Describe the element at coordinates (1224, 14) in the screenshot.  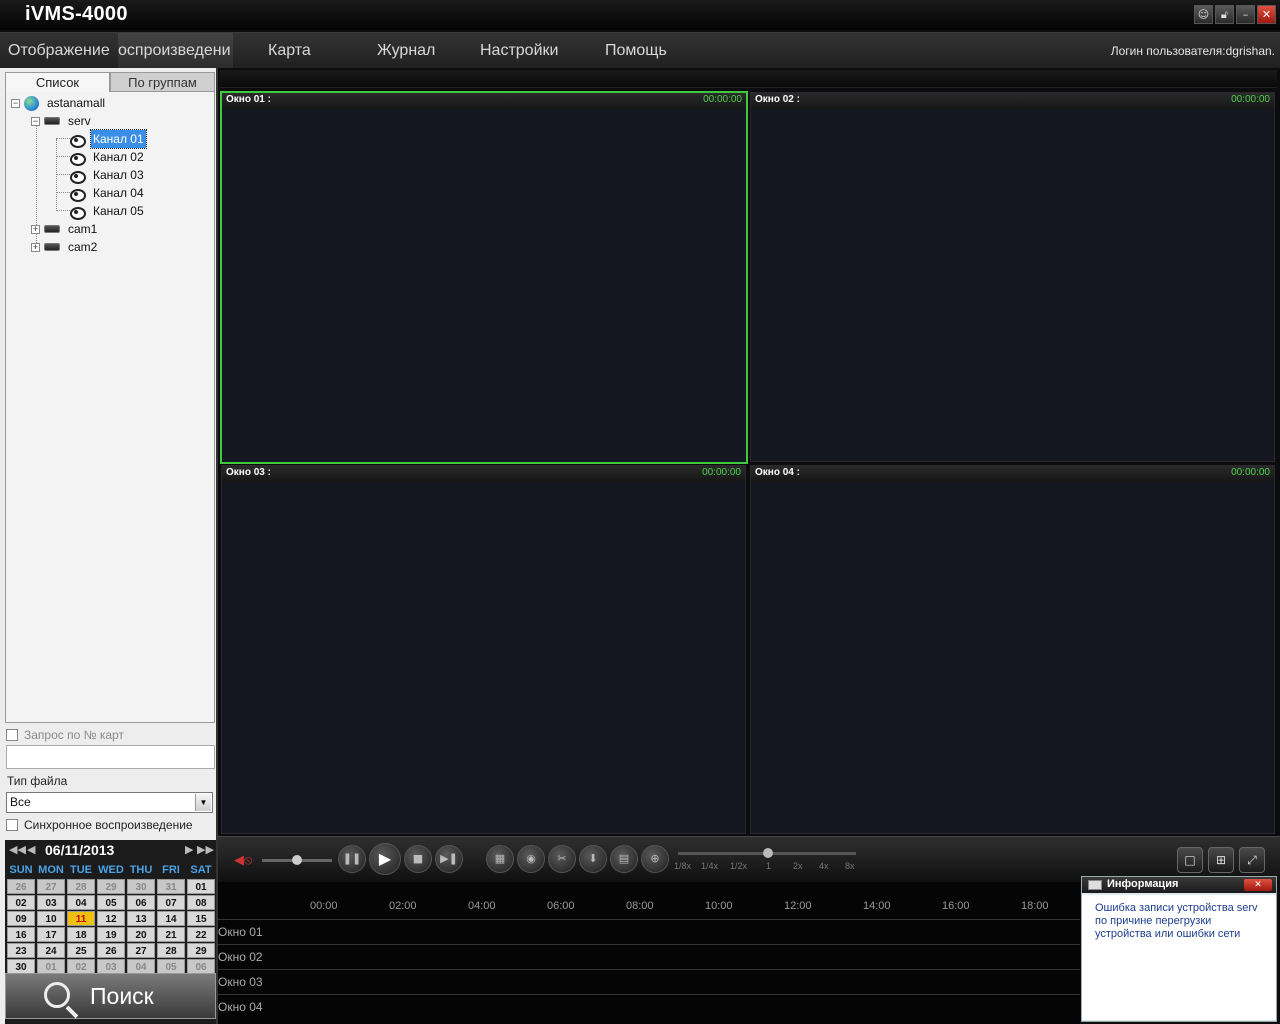
I see `lock-icon: 🔓︎` at that location.